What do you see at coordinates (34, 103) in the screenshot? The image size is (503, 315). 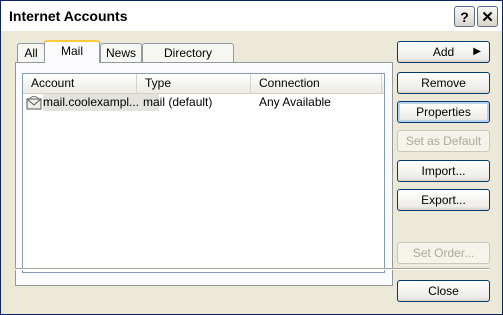 I see `mail-account-icon` at bounding box center [34, 103].